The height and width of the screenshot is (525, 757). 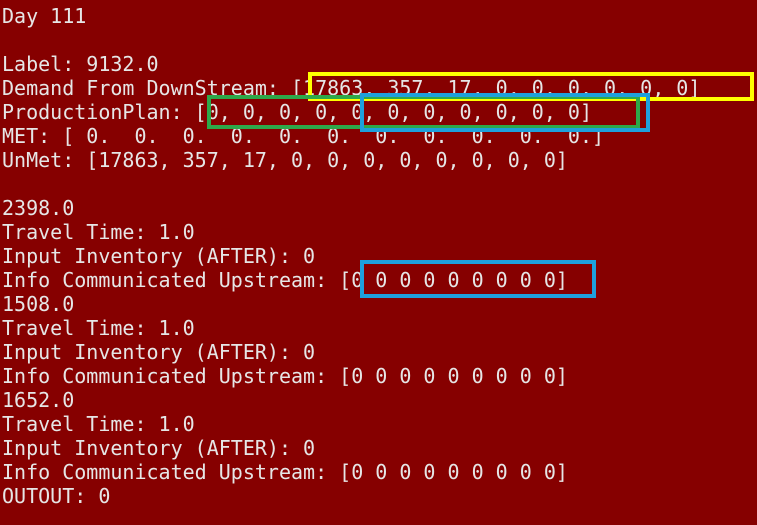 What do you see at coordinates (159, 448) in the screenshot?
I see `stage3-inventory-line: Input Inventory (AFTER): 0` at bounding box center [159, 448].